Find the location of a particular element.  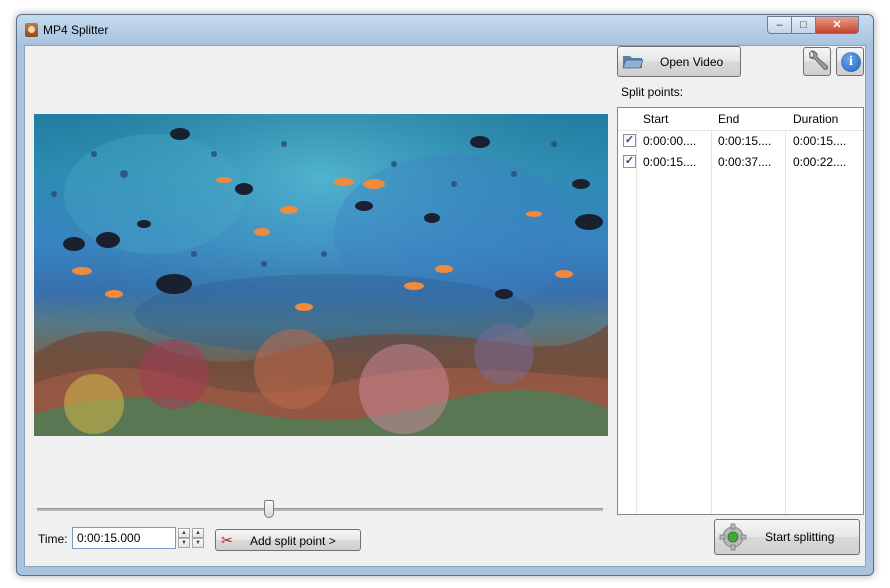

start-splitting-button: Start splitting is located at coordinates (787, 537).